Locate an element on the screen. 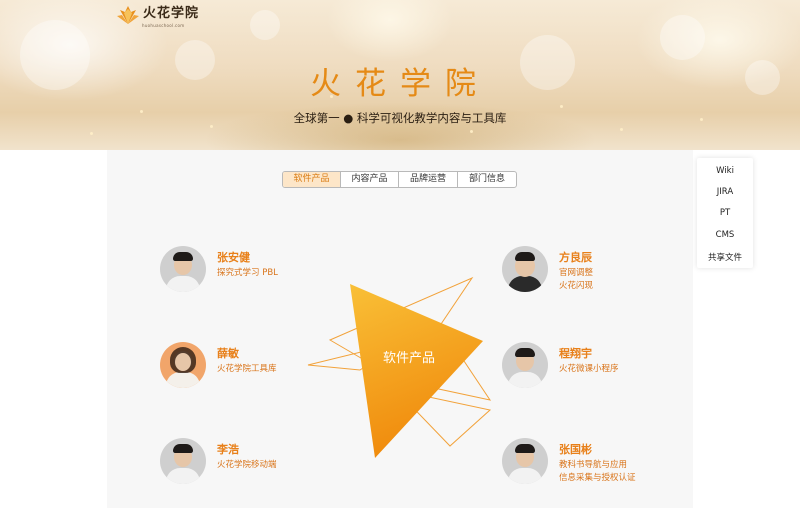  center-label: 软件产品 is located at coordinates (409, 358).